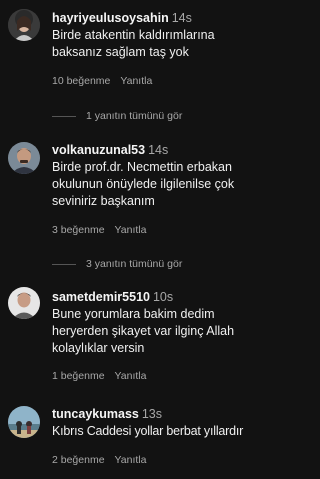 The width and height of the screenshot is (320, 479). What do you see at coordinates (152, 414) in the screenshot?
I see `timestamp: 13s` at bounding box center [152, 414].